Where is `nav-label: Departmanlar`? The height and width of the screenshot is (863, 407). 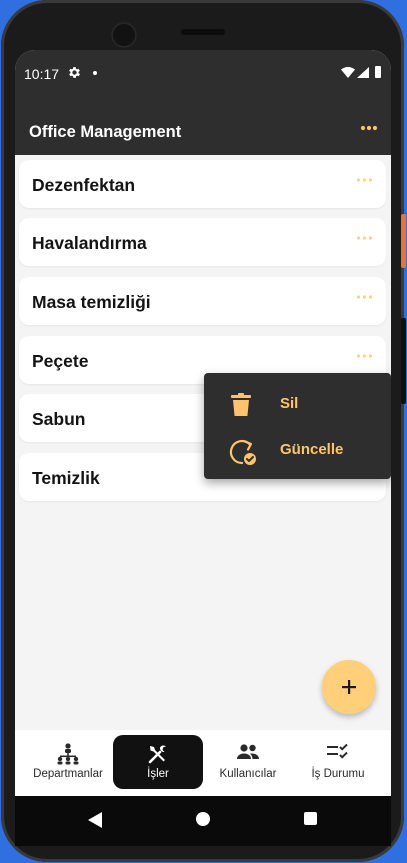 nav-label: Departmanlar is located at coordinates (68, 774).